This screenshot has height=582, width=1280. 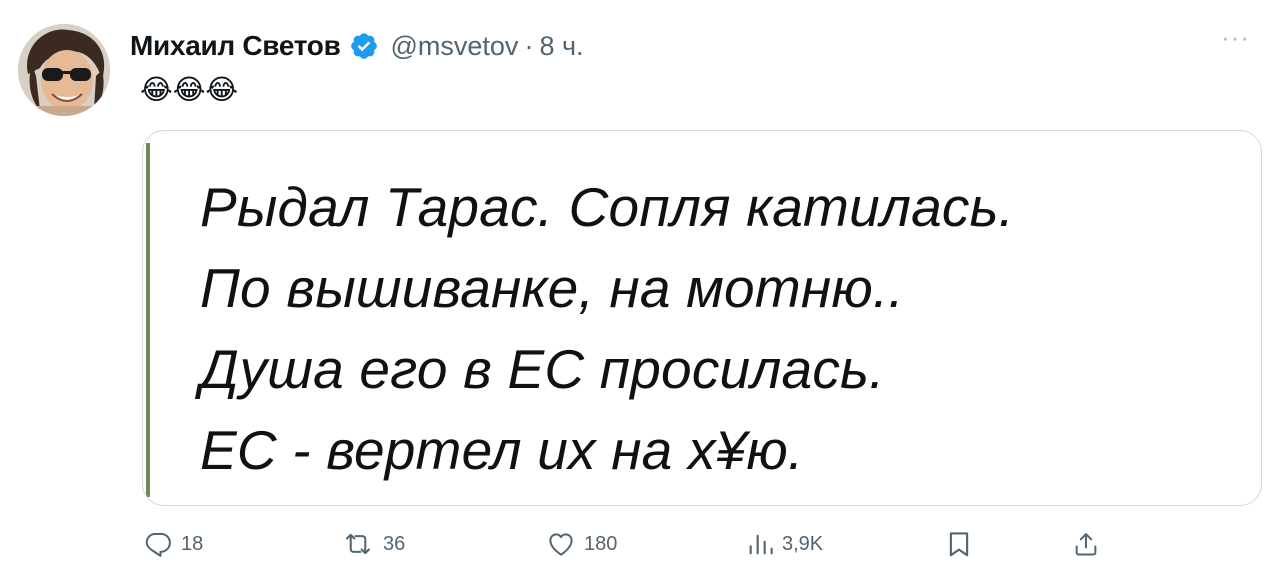 What do you see at coordinates (803, 543) in the screenshot?
I see `views-count: 3,9K` at bounding box center [803, 543].